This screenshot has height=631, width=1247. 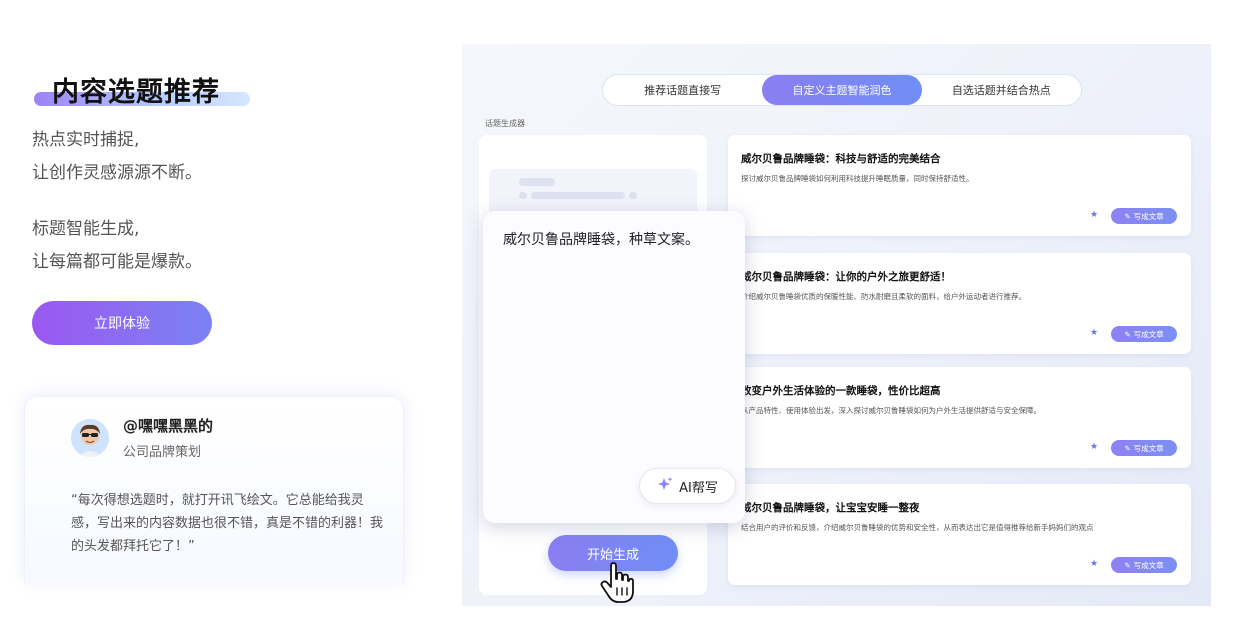 I want to click on user-role: 公司品牌策划, so click(x=162, y=452).